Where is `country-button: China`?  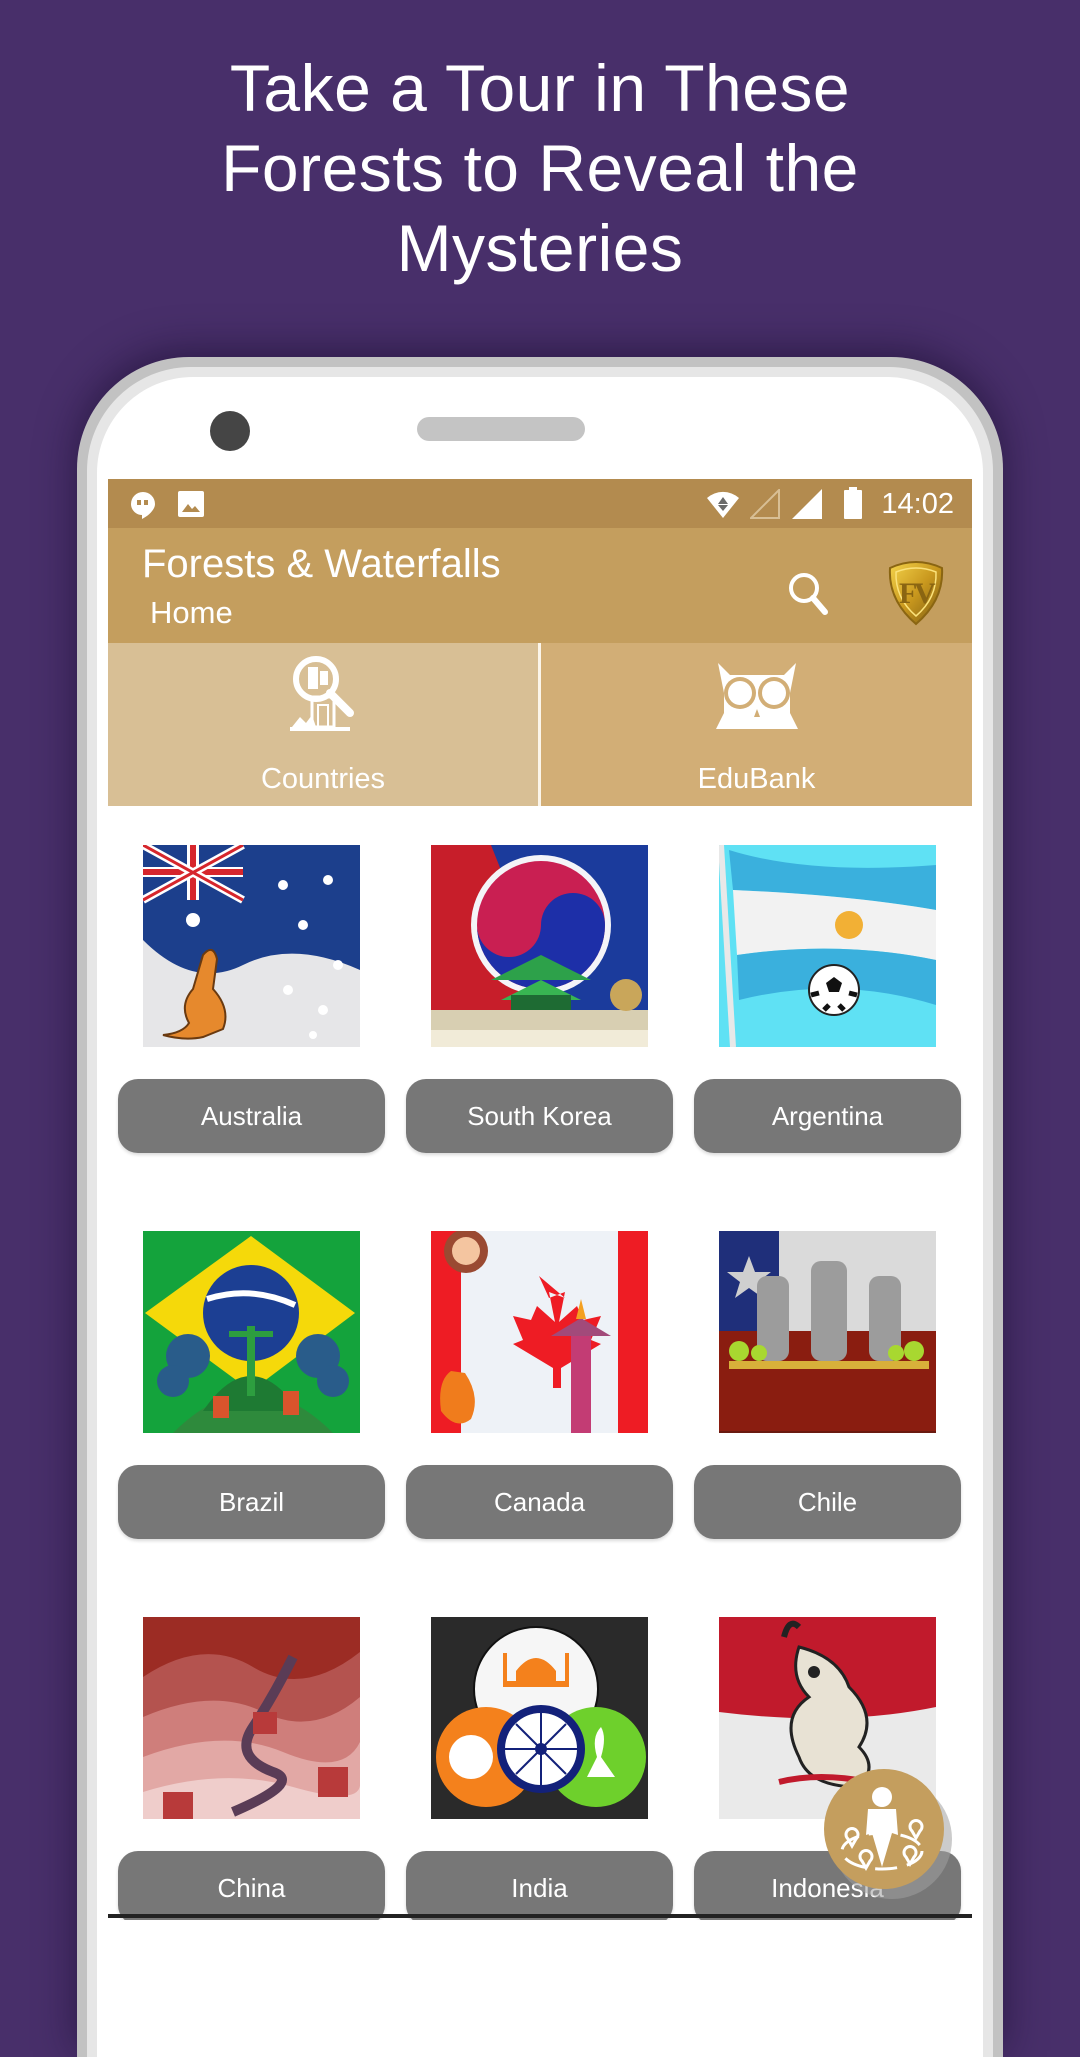 country-button: China is located at coordinates (251, 1885).